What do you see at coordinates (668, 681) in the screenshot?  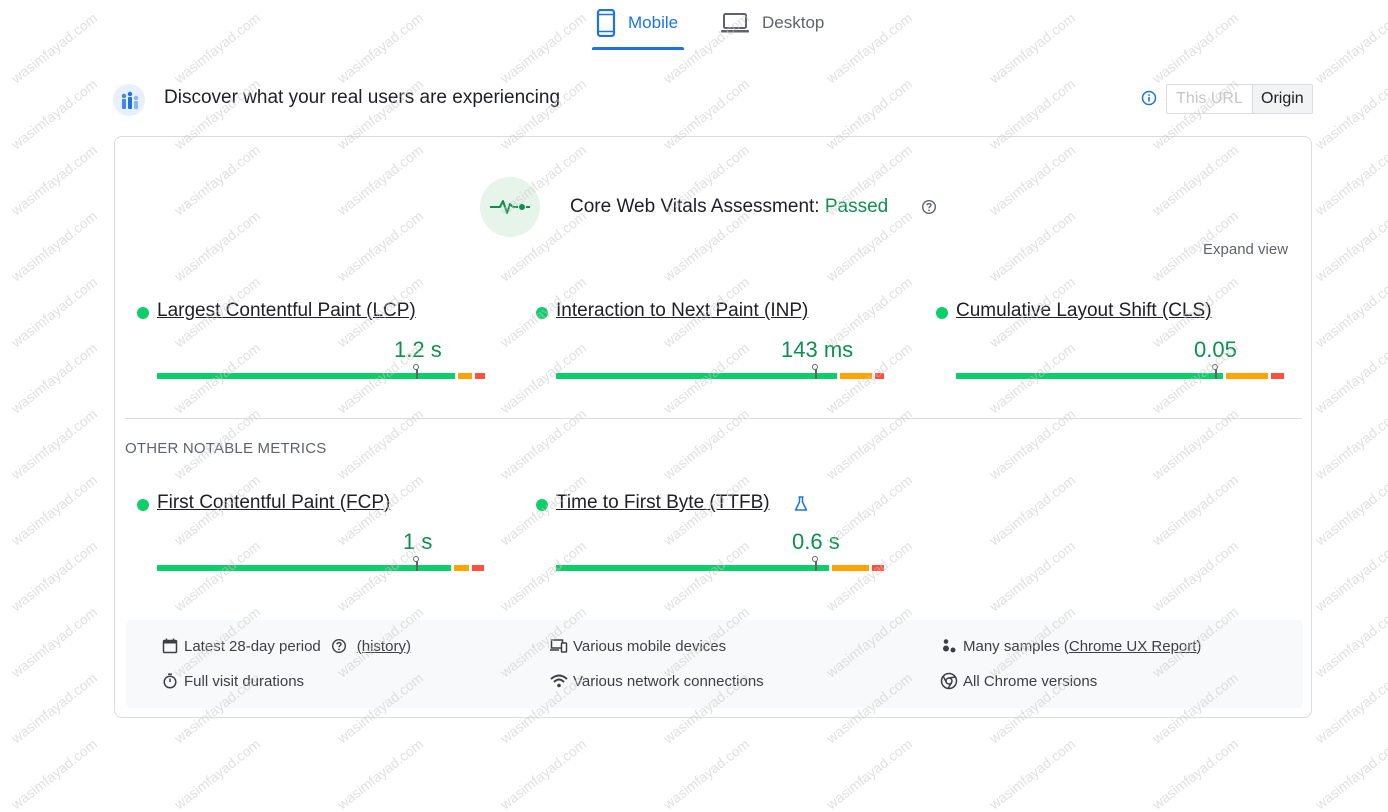 I see `network-text: Various network connections` at bounding box center [668, 681].